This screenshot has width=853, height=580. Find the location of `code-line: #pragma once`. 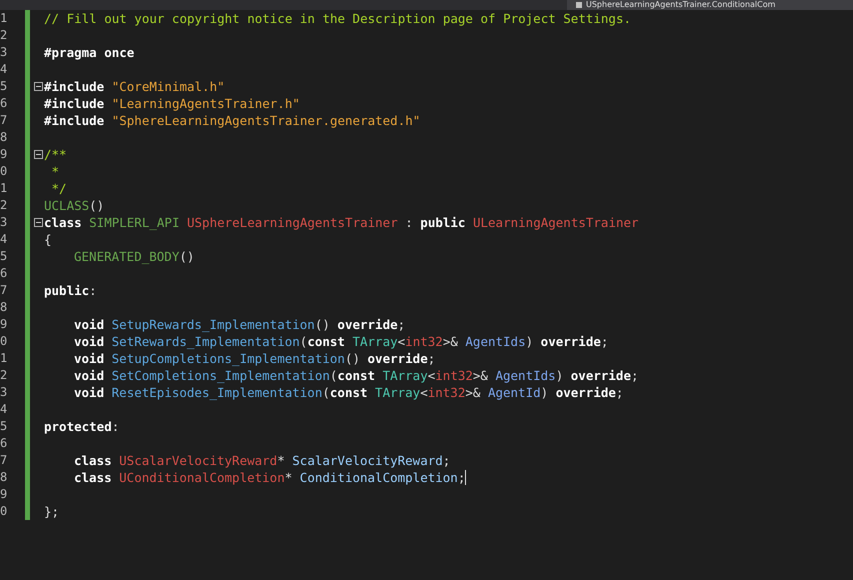

code-line: #pragma once is located at coordinates (89, 52).